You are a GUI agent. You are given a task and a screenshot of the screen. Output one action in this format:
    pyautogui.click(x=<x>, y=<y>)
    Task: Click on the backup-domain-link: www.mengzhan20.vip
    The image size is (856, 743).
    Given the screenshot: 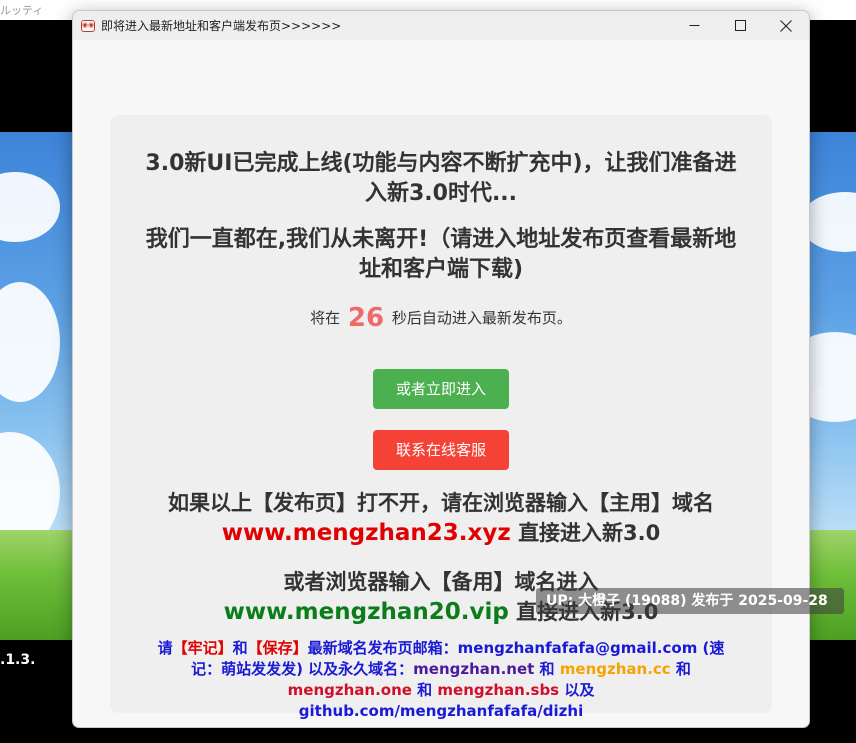 What is the action you would take?
    pyautogui.click(x=366, y=612)
    